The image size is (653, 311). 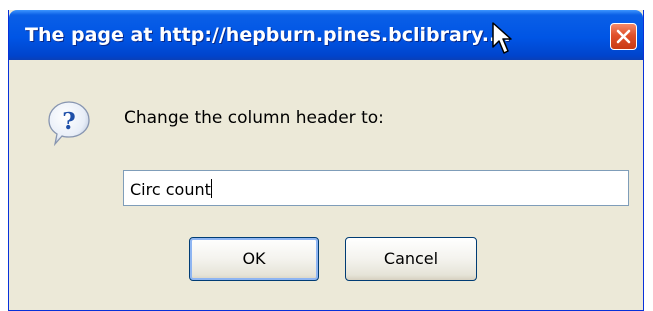 What do you see at coordinates (376, 188) in the screenshot?
I see `header-name-input: Circ count` at bounding box center [376, 188].